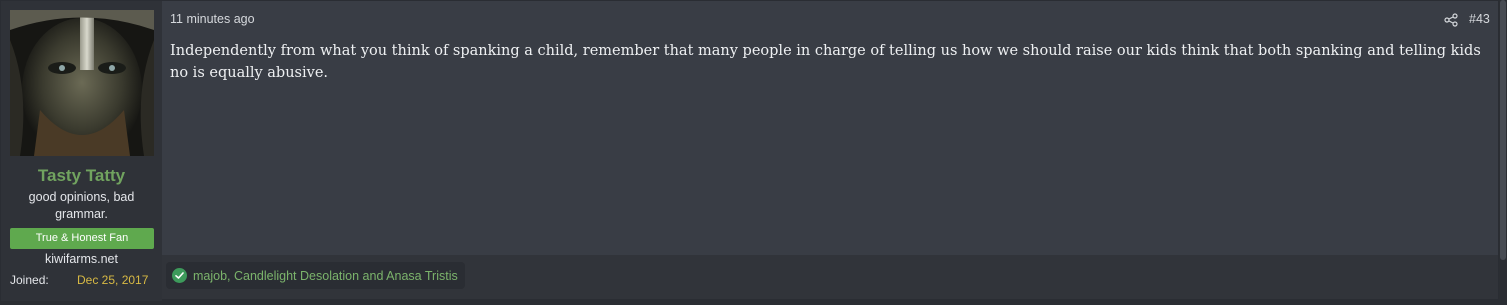 The width and height of the screenshot is (1507, 305). I want to click on user-site: kiwifarms.net, so click(81, 259).